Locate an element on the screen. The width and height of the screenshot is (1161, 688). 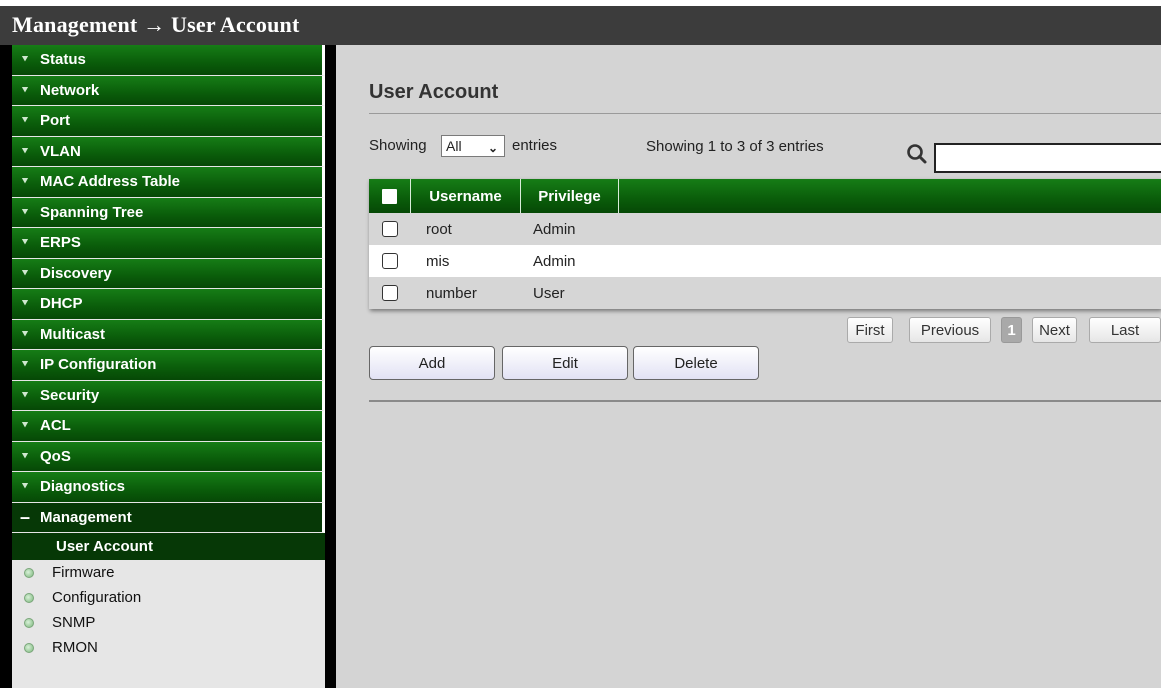
username-cell: number is located at coordinates (451, 293).